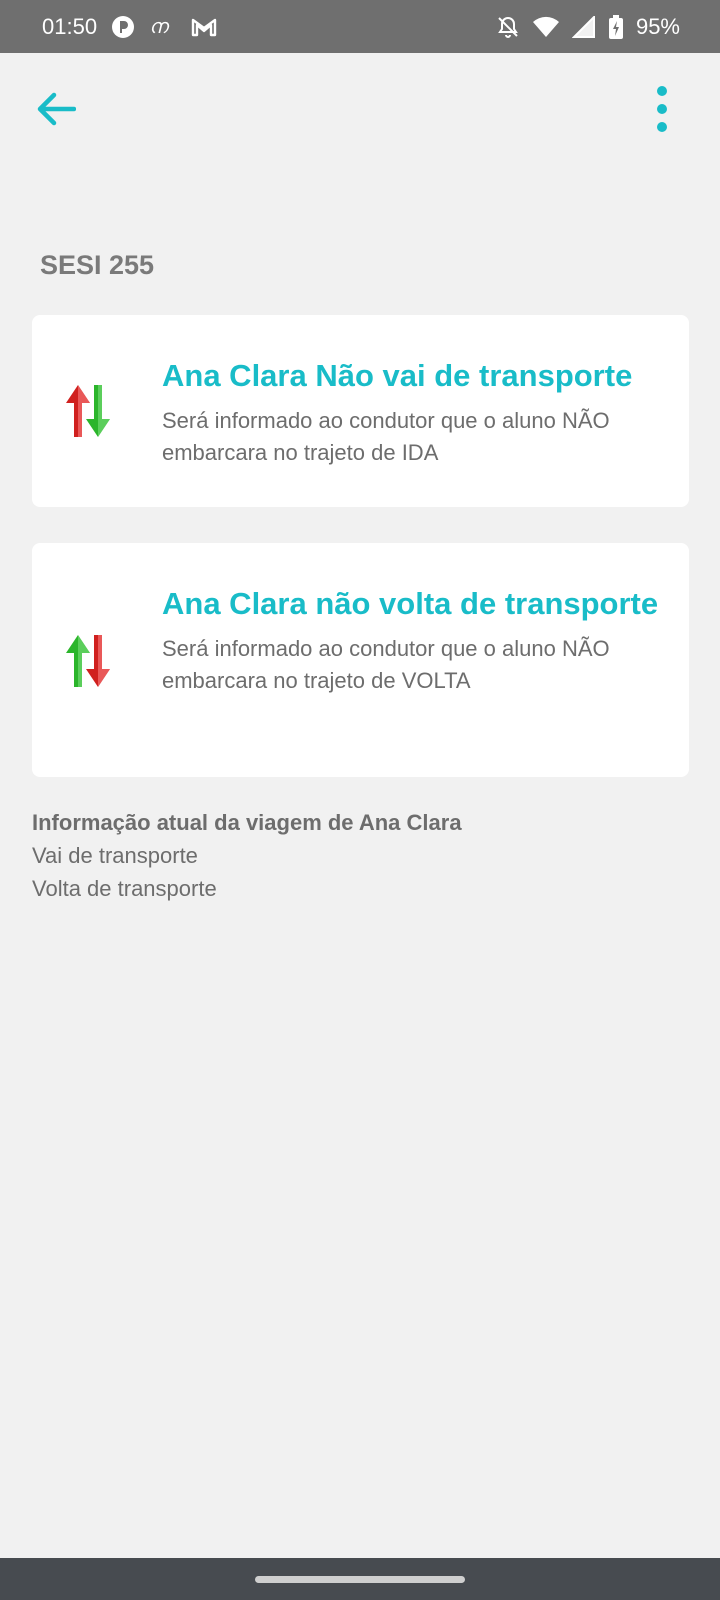  I want to click on trip-info-going: Vai de transporte, so click(115, 855).